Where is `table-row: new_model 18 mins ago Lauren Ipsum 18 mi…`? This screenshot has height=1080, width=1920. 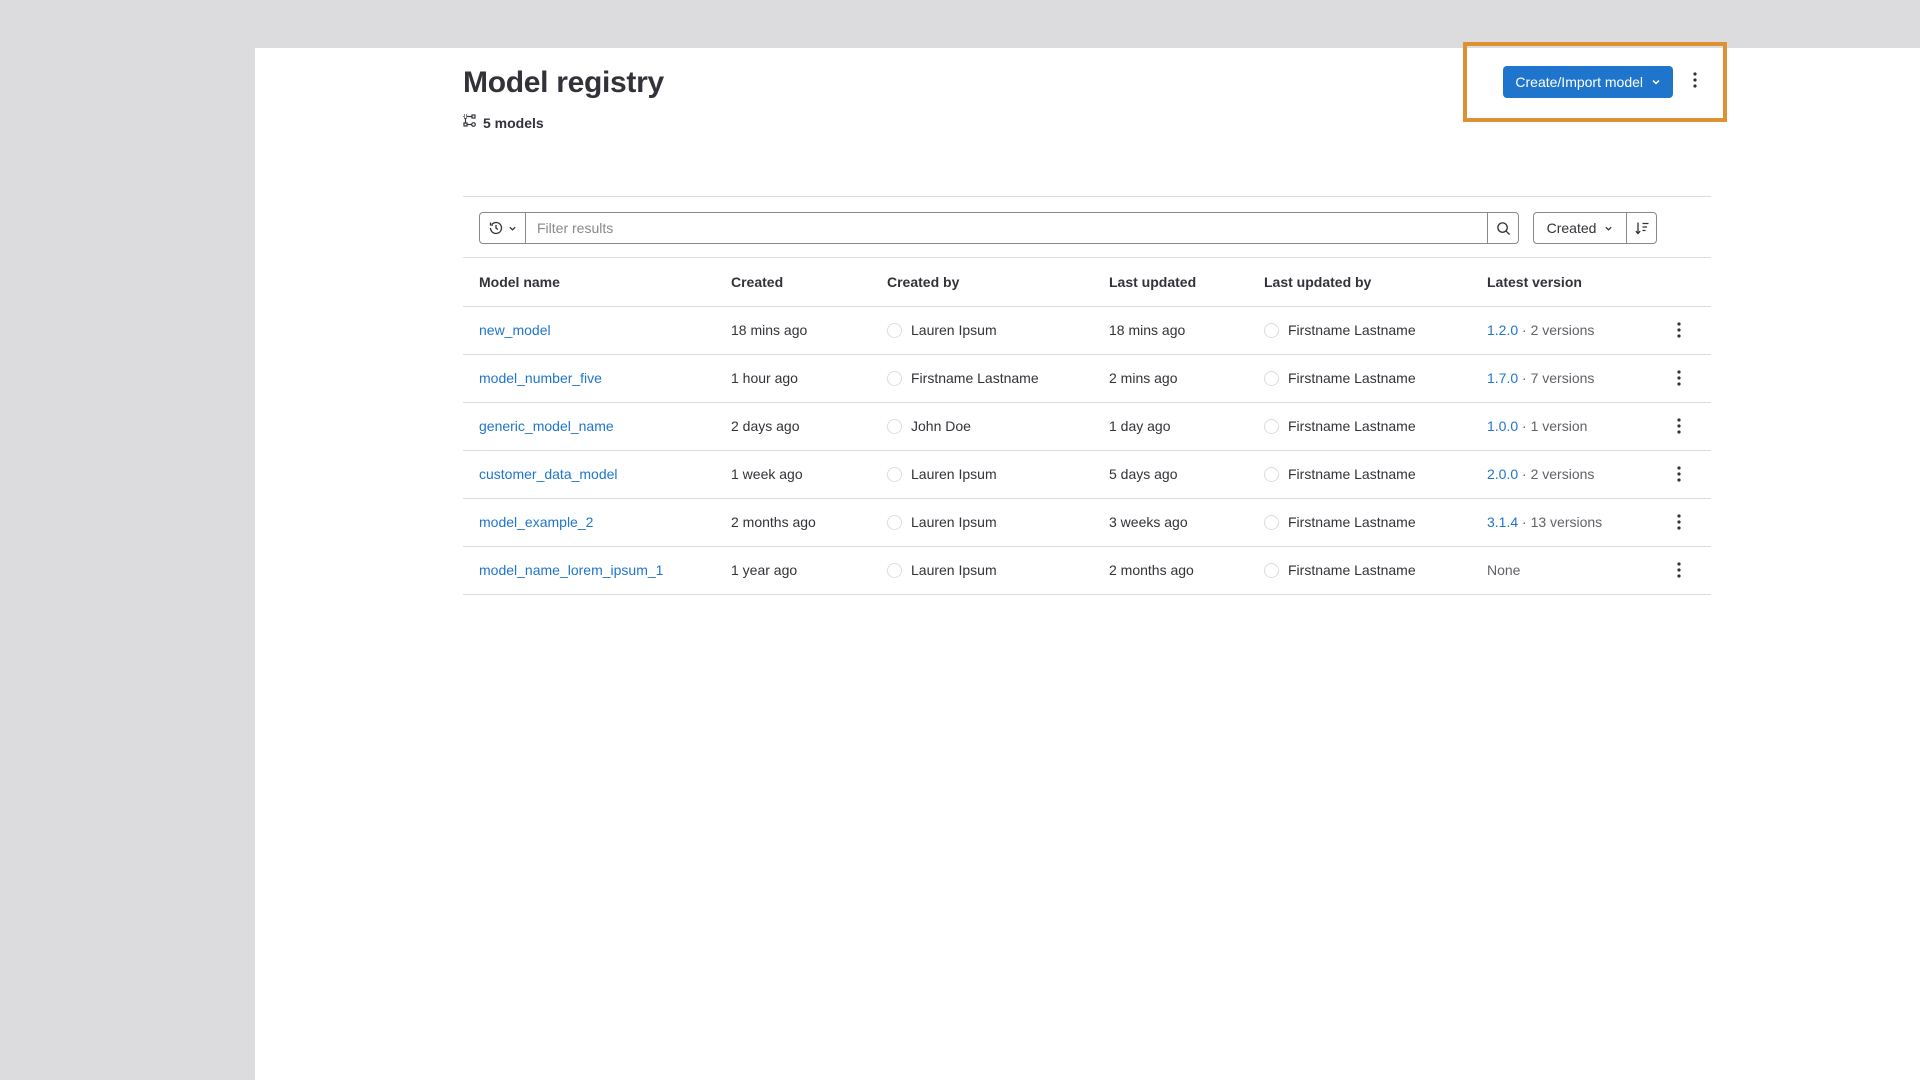 table-row: new_model 18 mins ago Lauren Ipsum 18 mi… is located at coordinates (1087, 330).